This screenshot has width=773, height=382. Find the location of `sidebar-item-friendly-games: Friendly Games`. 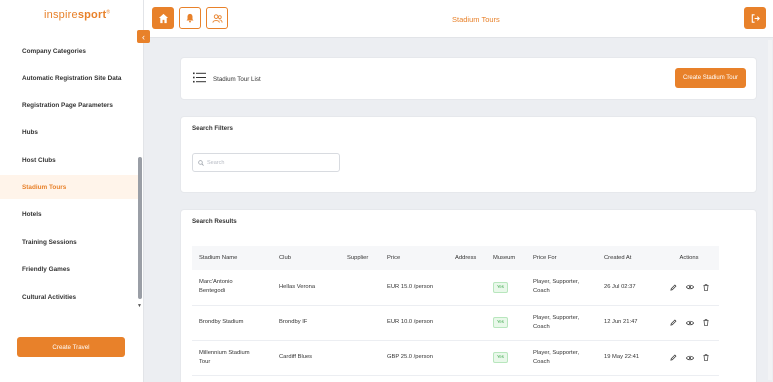

sidebar-item-friendly-games: Friendly Games is located at coordinates (69, 269).